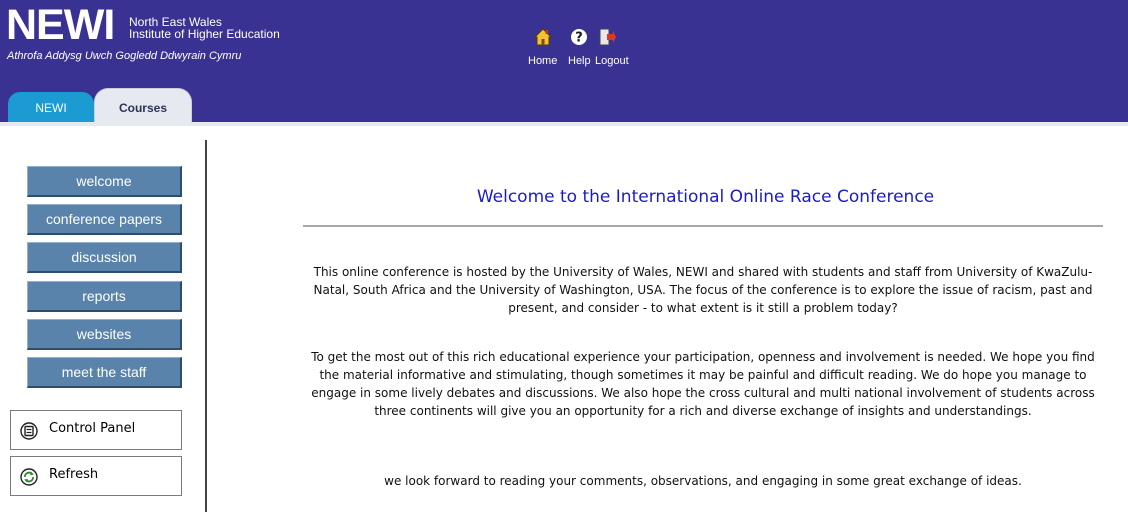 The height and width of the screenshot is (512, 1128). I want to click on control-panel-label: Control Panel, so click(92, 428).